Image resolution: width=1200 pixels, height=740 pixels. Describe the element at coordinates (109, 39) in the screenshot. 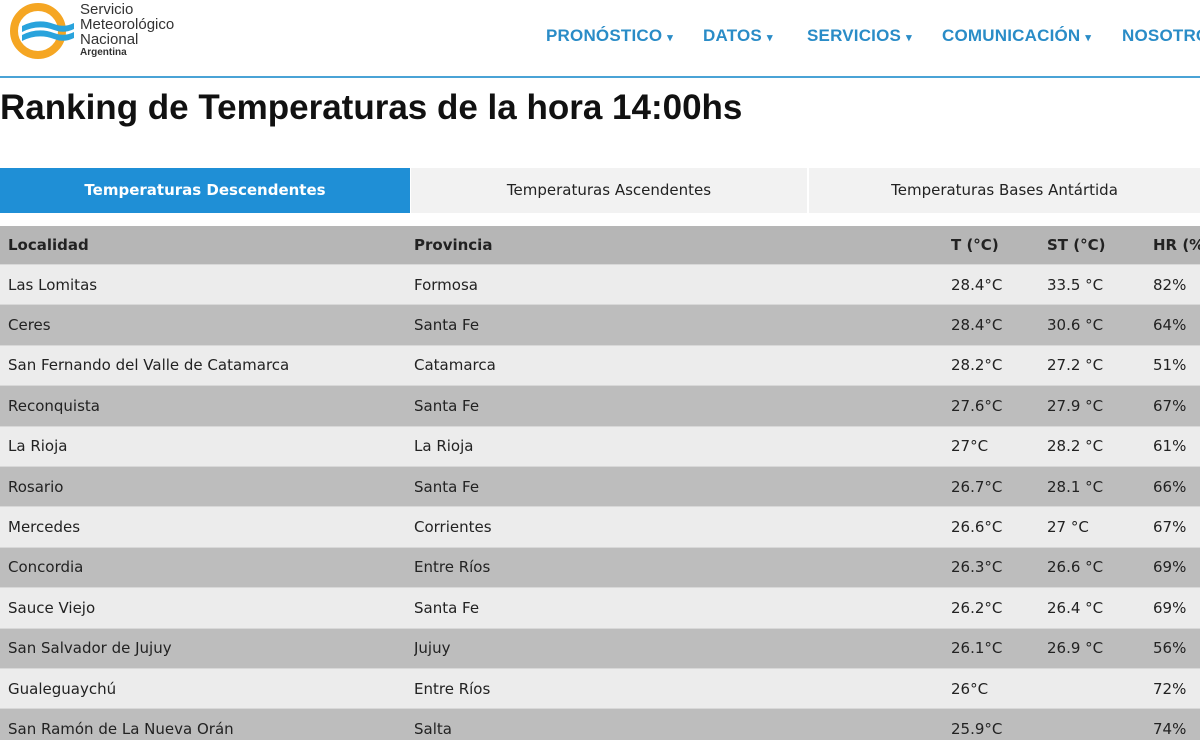

I see `logo-line-nacional: Nacional` at that location.